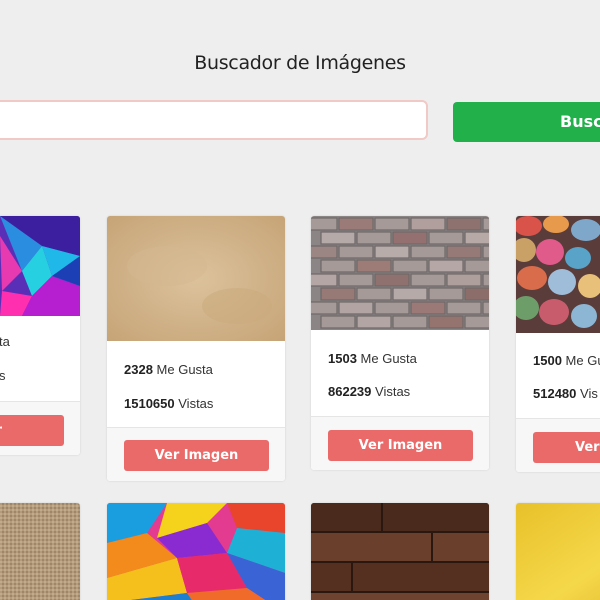 This screenshot has width=600, height=600. I want to click on views-line: 862239 Vistas, so click(369, 391).